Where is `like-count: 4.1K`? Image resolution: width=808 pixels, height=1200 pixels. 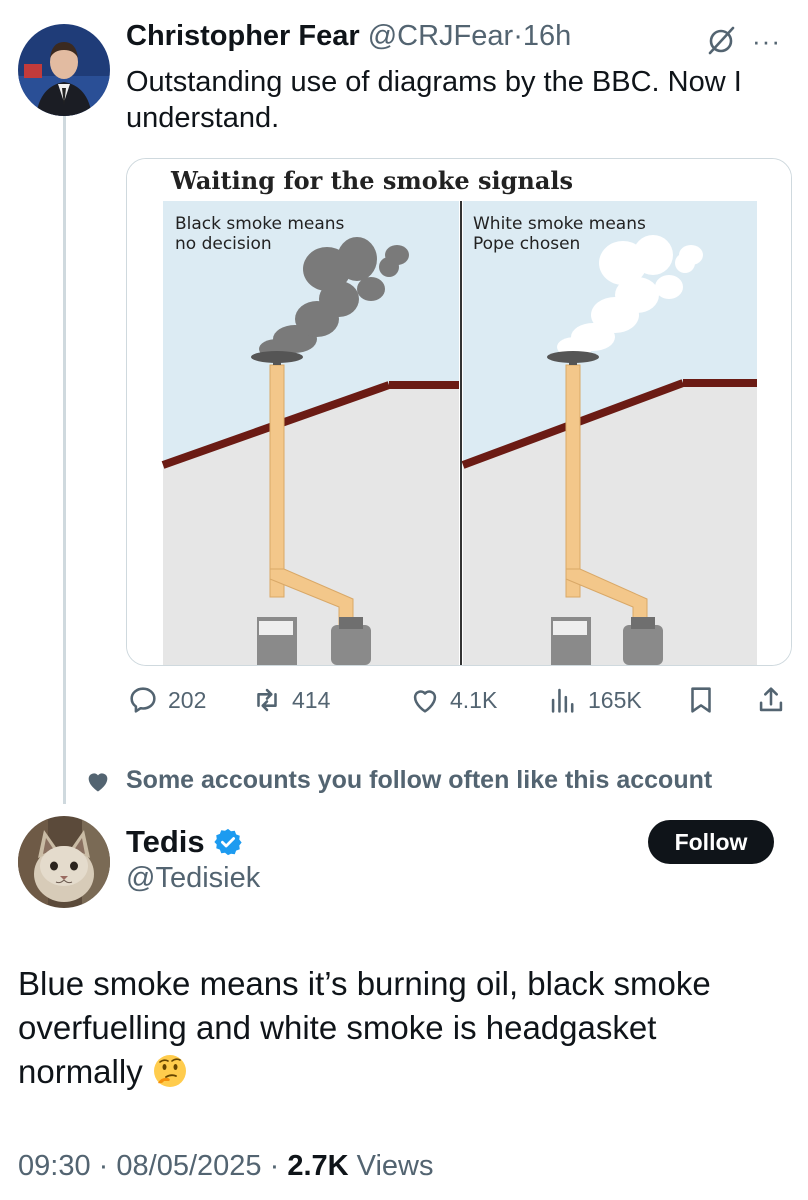 like-count: 4.1K is located at coordinates (474, 699).